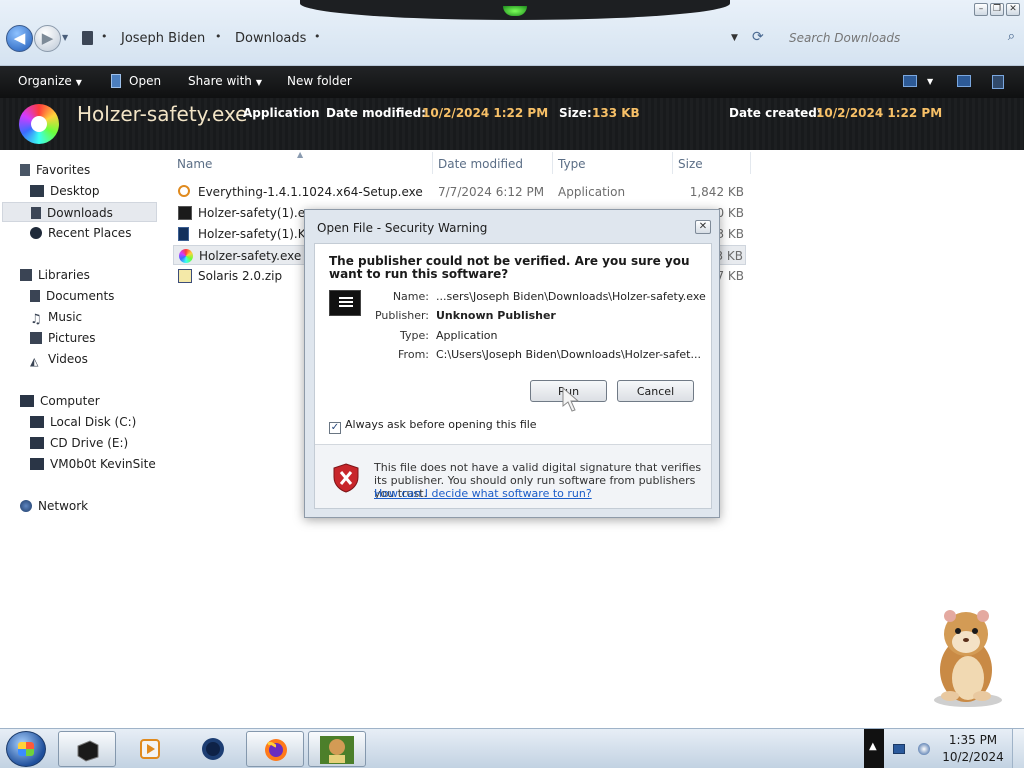  I want to click on taskbar-explorer, so click(87, 749).